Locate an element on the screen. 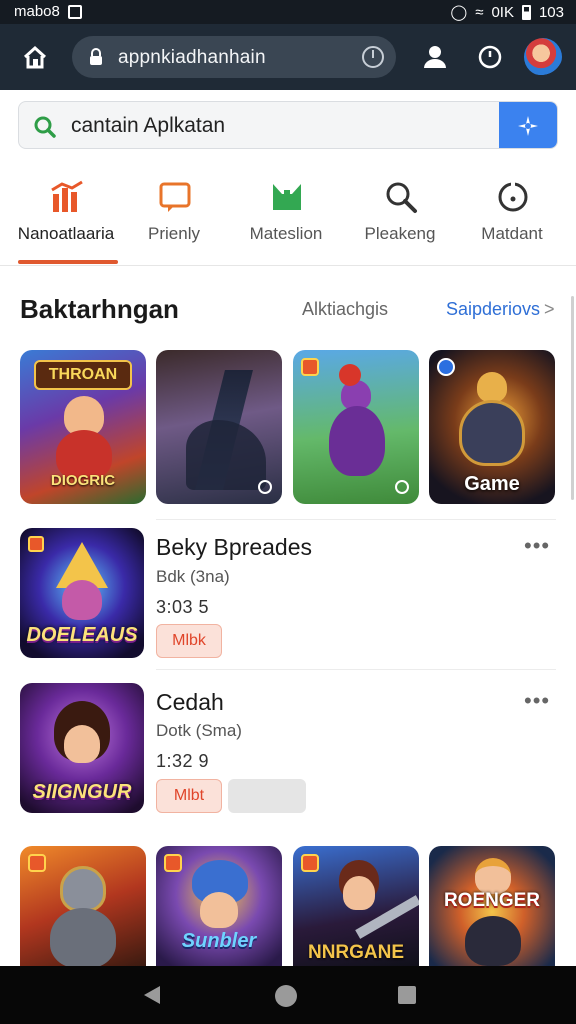  app-icon-2: SIIGNGUR is located at coordinates (82, 748).